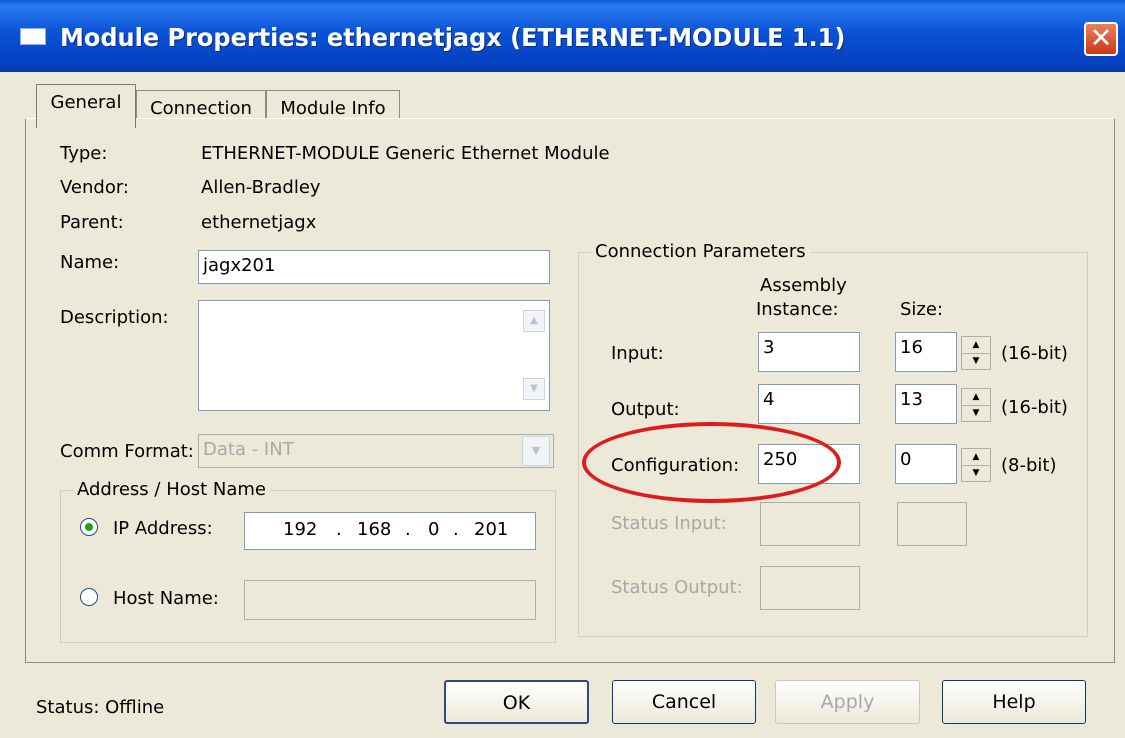  What do you see at coordinates (92, 222) in the screenshot?
I see `parent-label: Parent:` at bounding box center [92, 222].